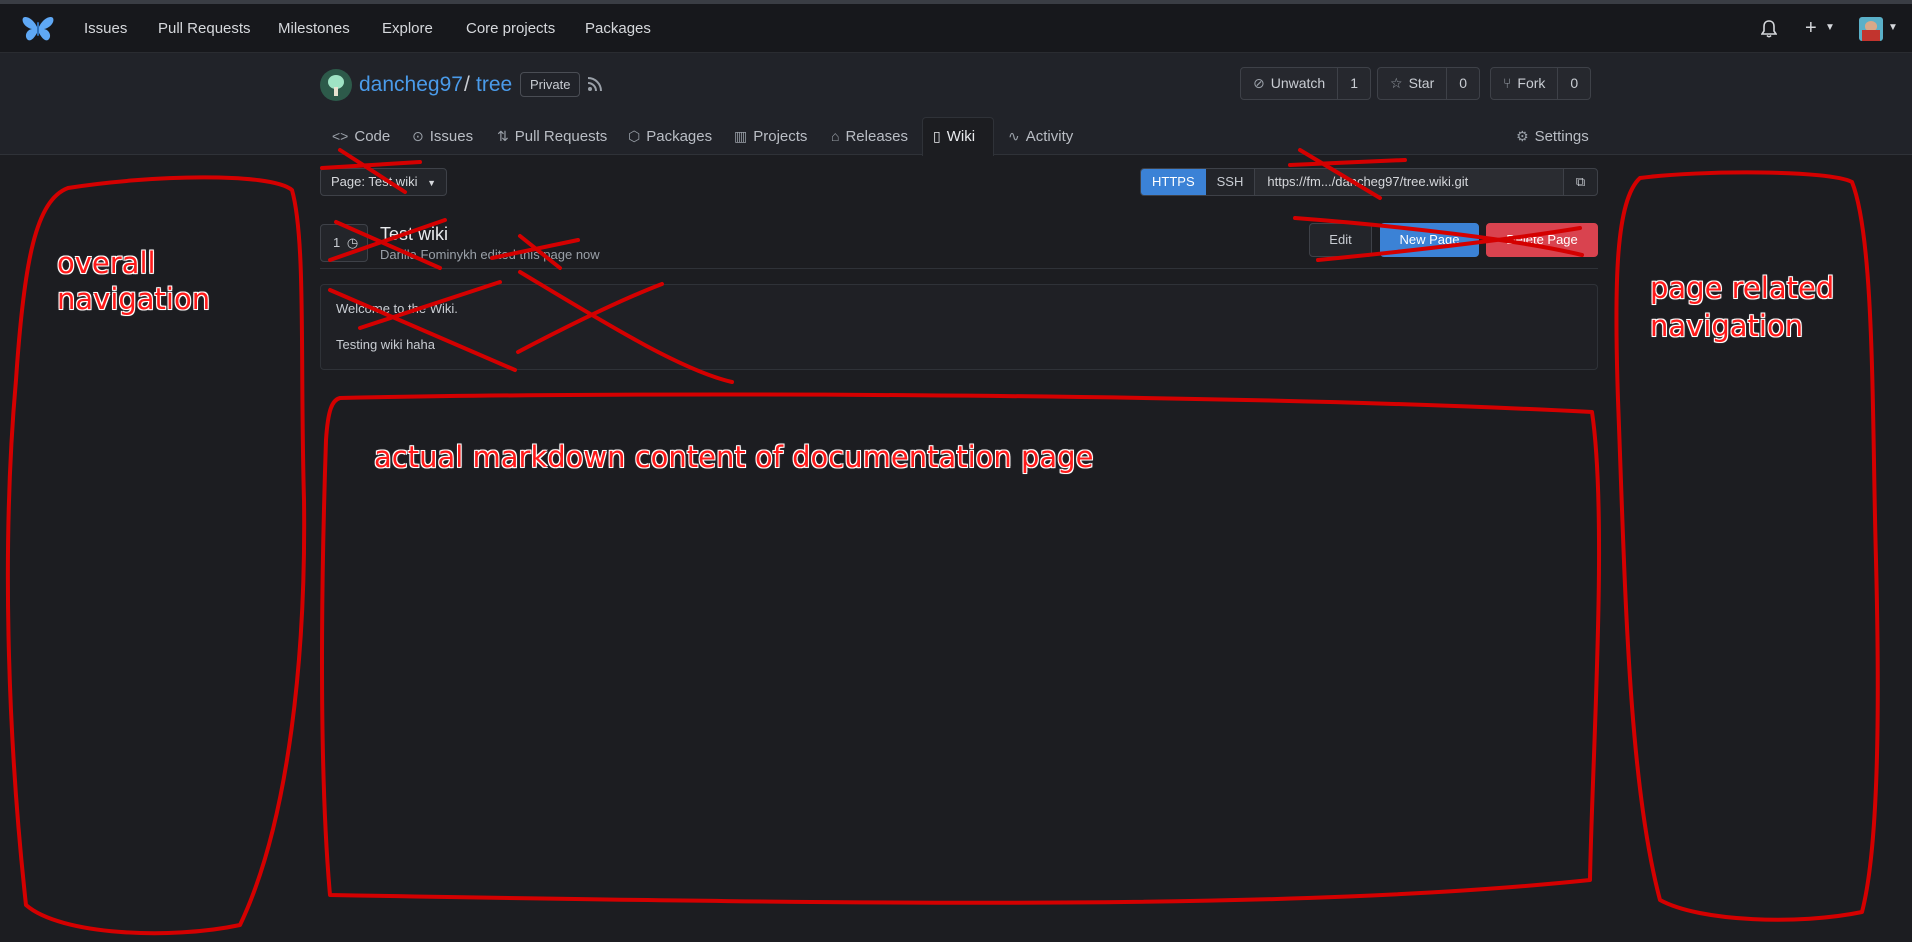  Describe the element at coordinates (1507, 83) in the screenshot. I see `fork-icon: ⑂` at that location.